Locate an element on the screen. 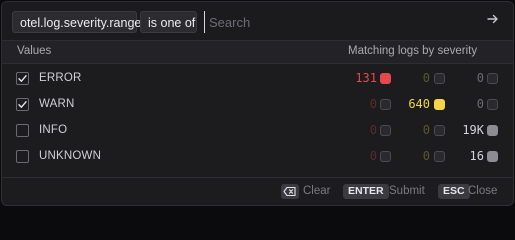  arrow-right-icon is located at coordinates (493, 21).